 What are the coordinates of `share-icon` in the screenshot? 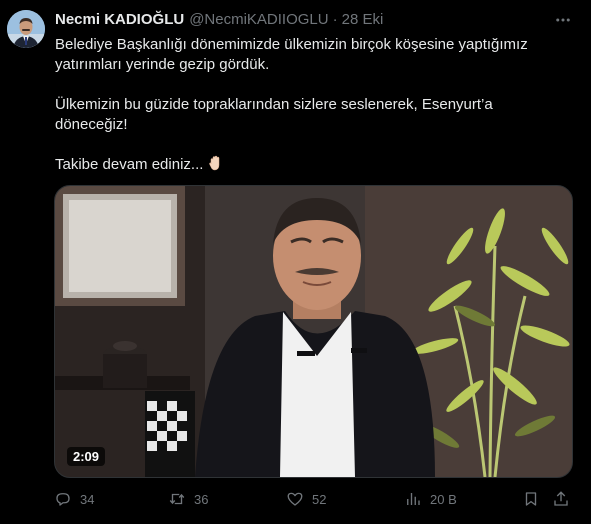 It's located at (561, 498).